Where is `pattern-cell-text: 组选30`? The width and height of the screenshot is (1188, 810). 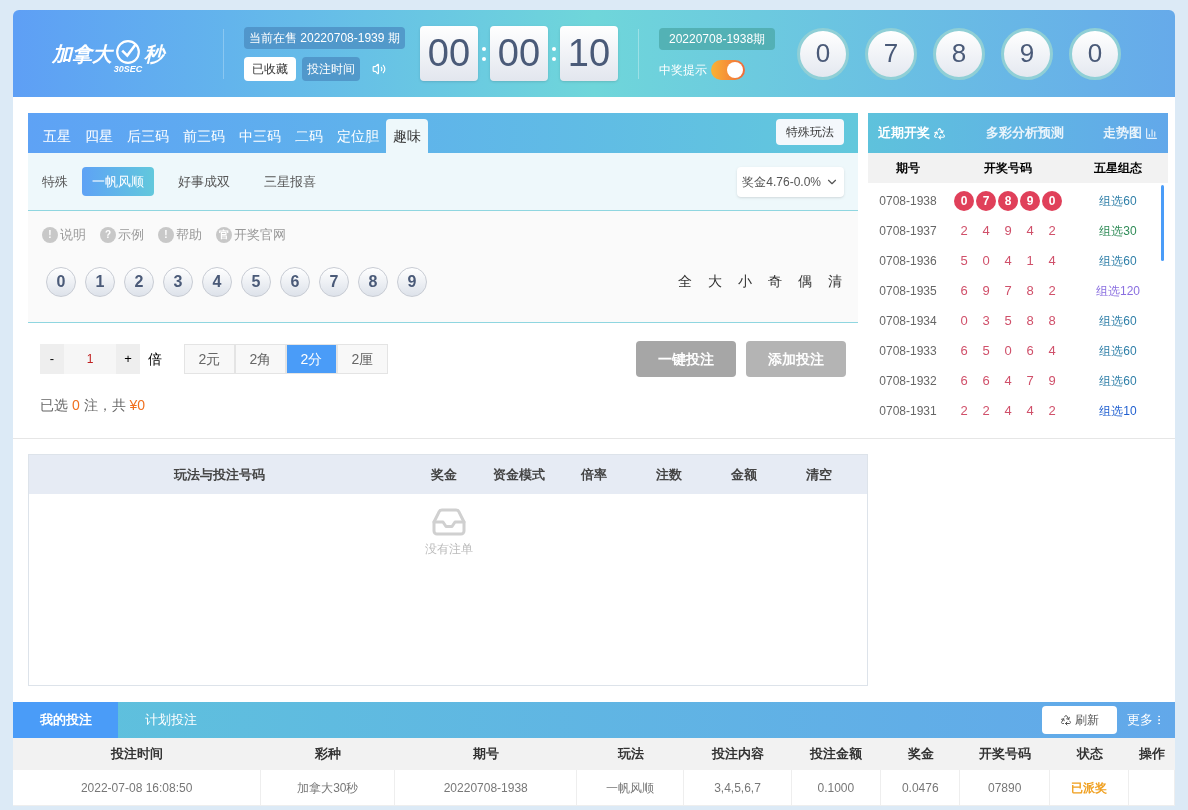
pattern-cell-text: 组选30 is located at coordinates (1118, 231).